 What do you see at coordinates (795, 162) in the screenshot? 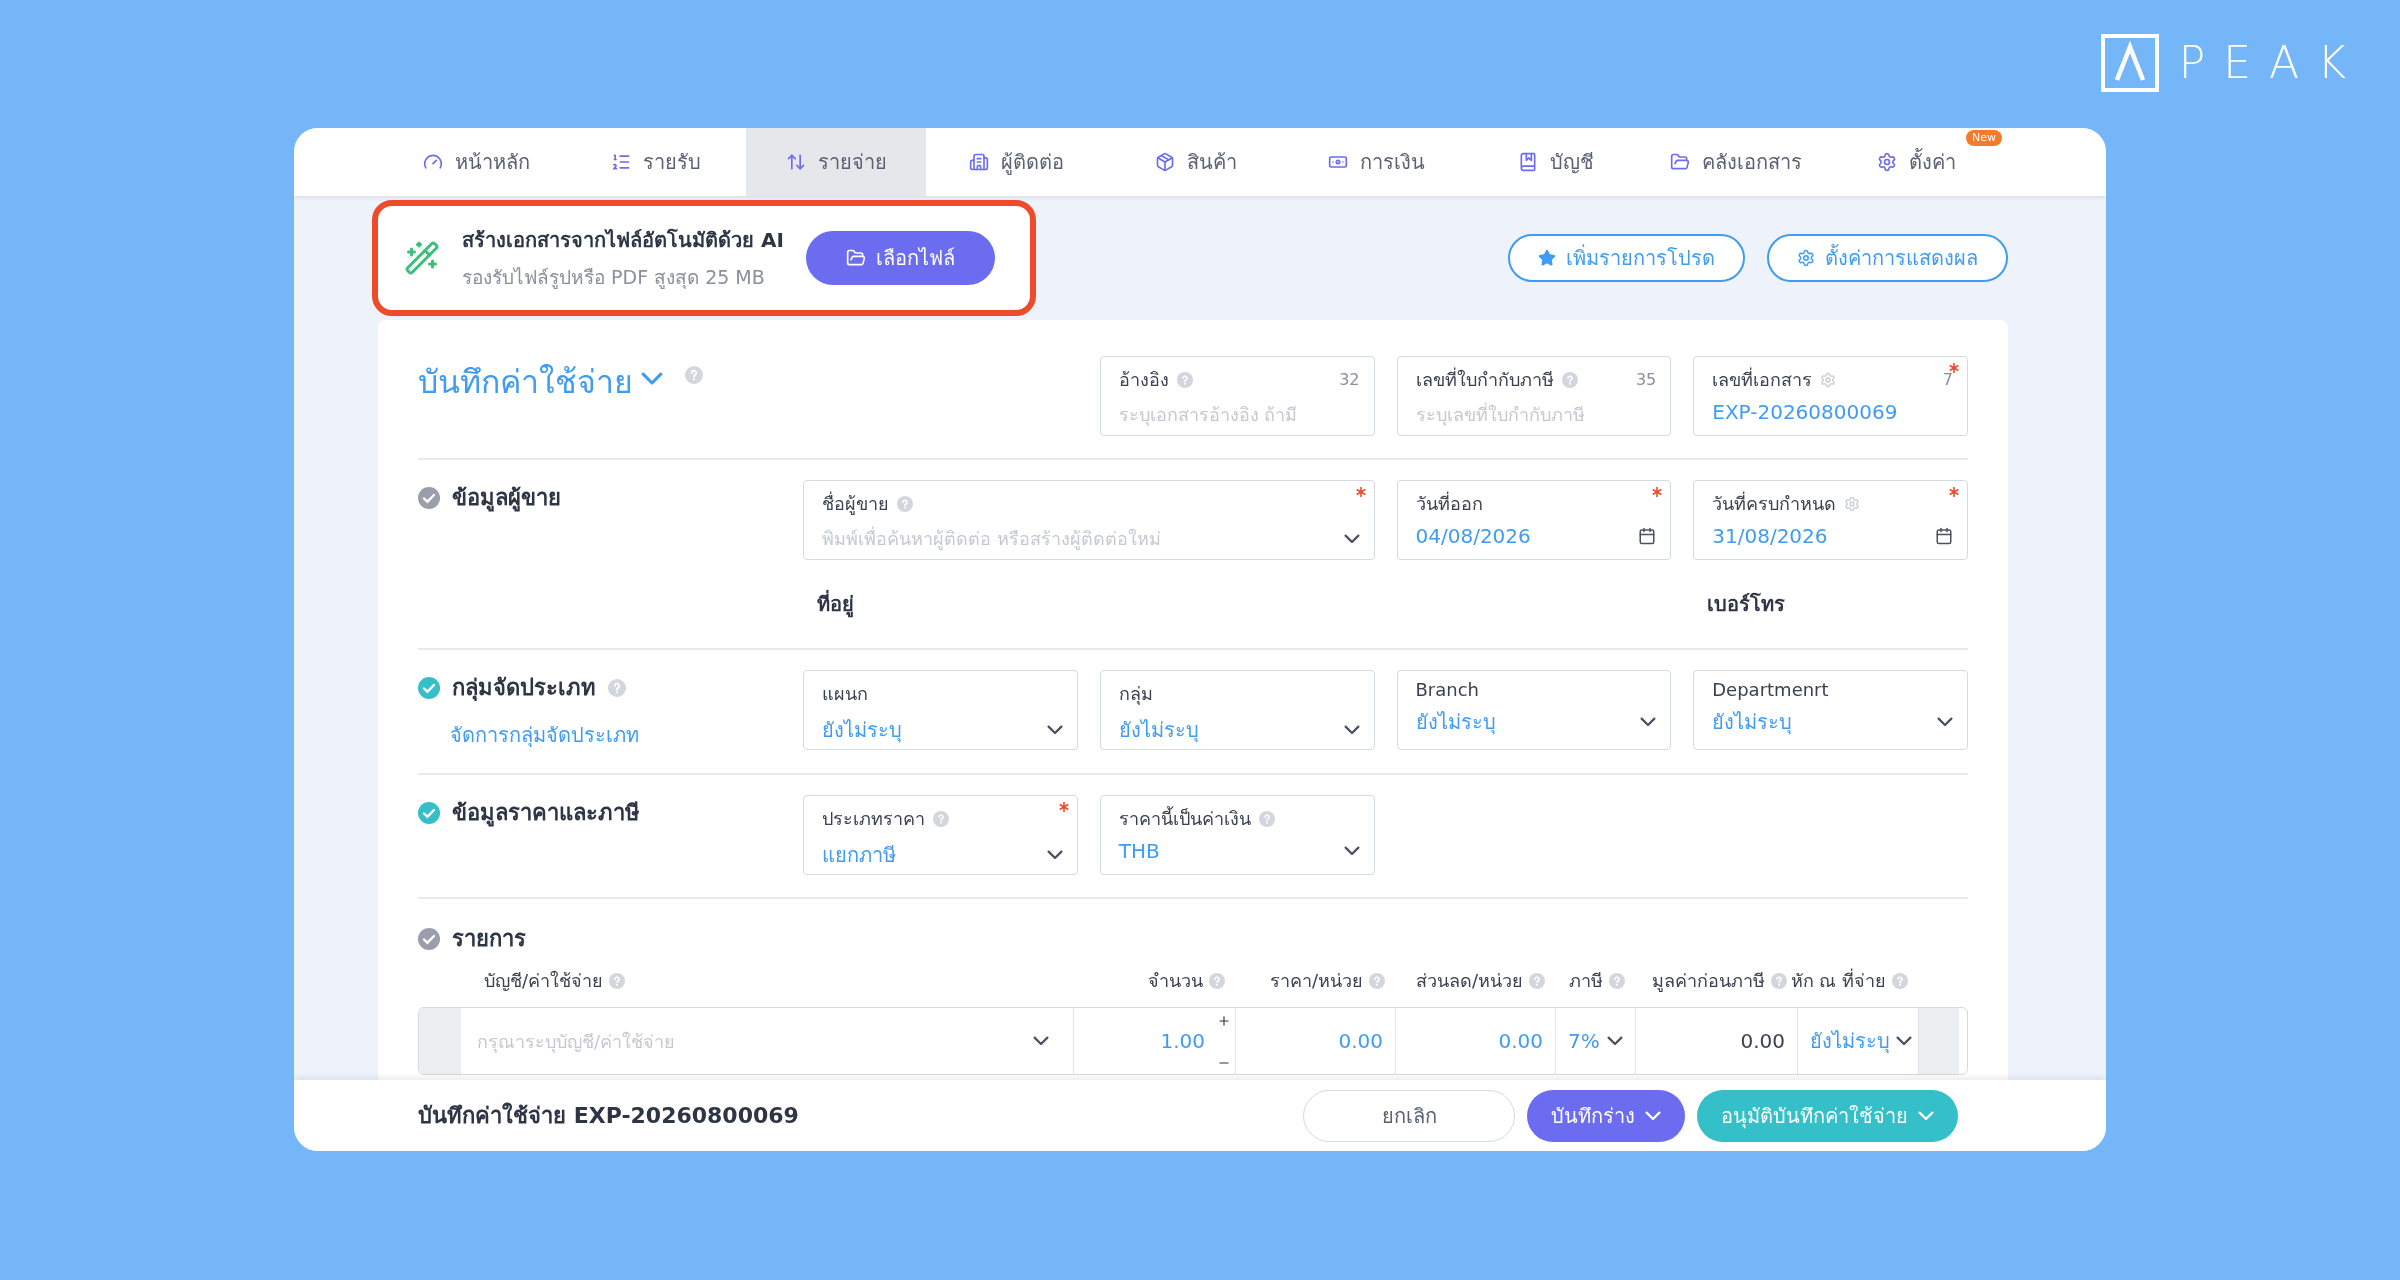
I see `arrows-icon` at bounding box center [795, 162].